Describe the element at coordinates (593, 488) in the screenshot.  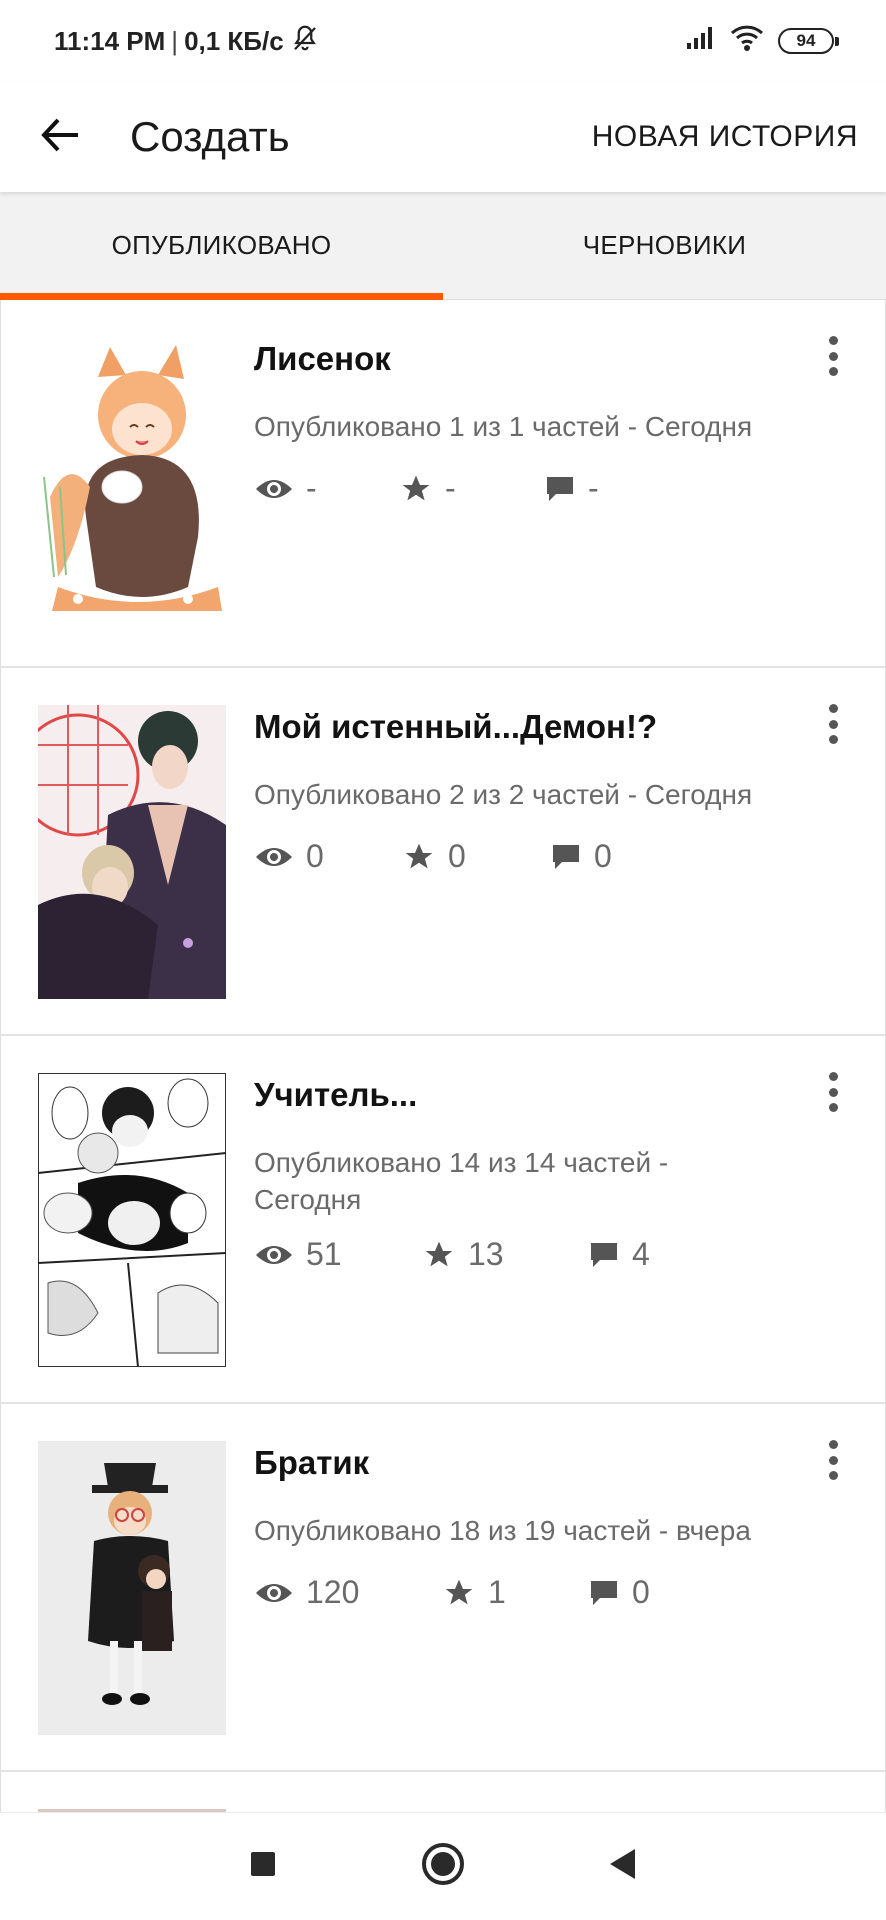
I see `comments-count: -` at that location.